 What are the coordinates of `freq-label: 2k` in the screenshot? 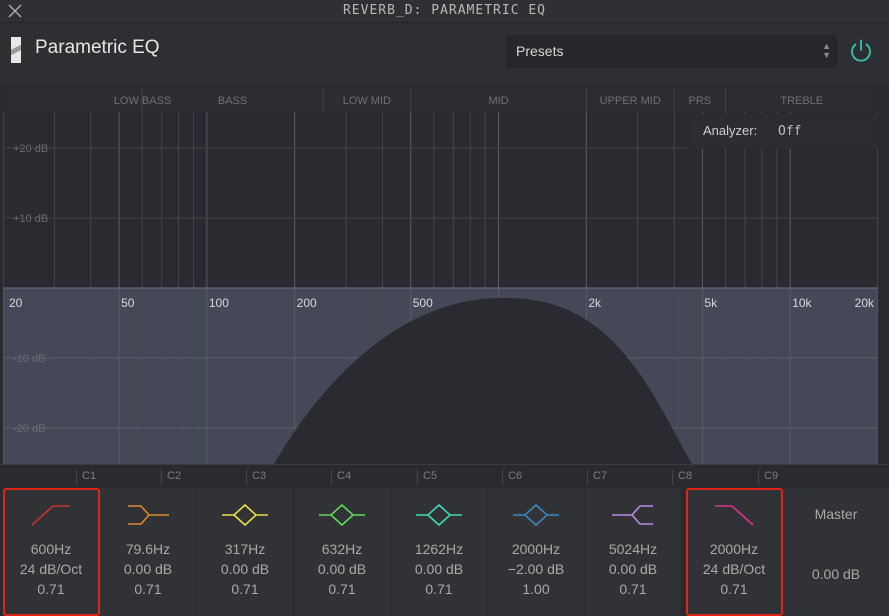 It's located at (595, 303).